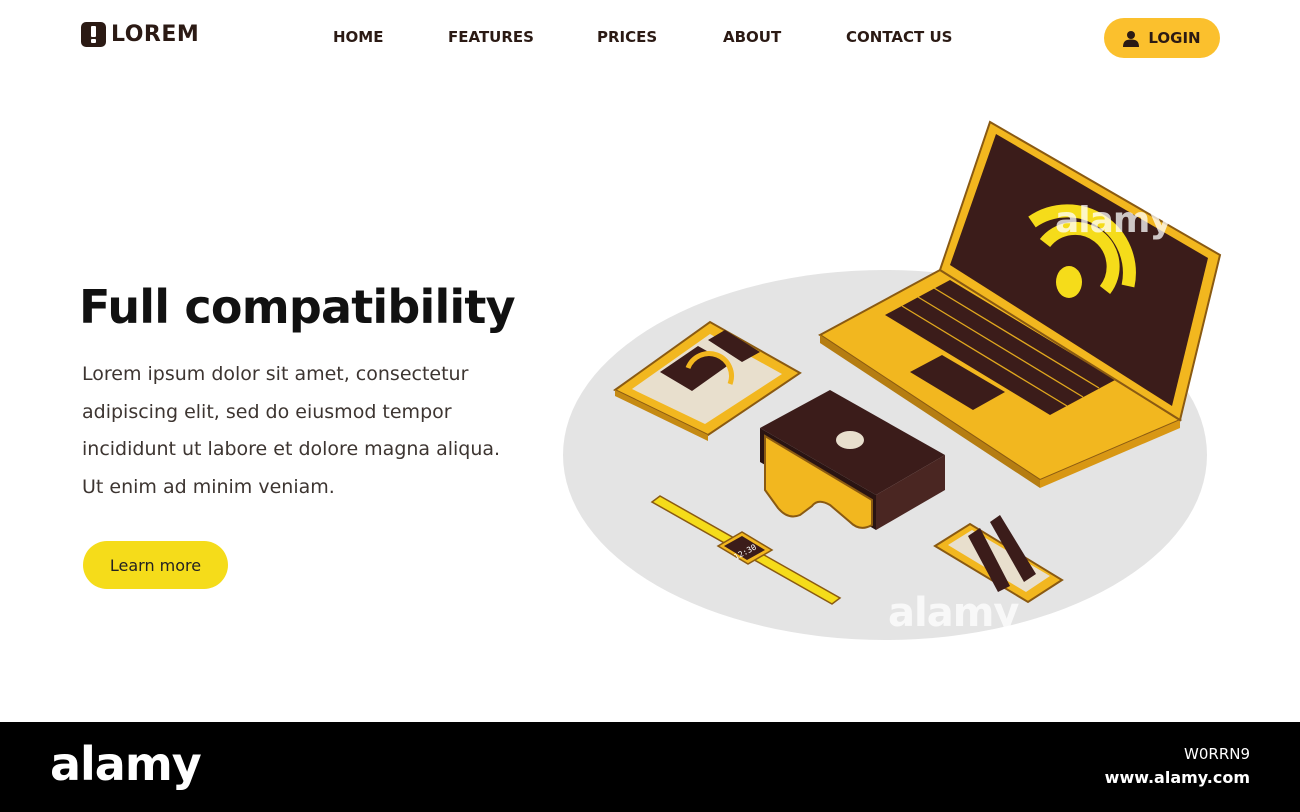 This screenshot has height=812, width=1300. What do you see at coordinates (358, 37) in the screenshot?
I see `nav-home: HOME` at bounding box center [358, 37].